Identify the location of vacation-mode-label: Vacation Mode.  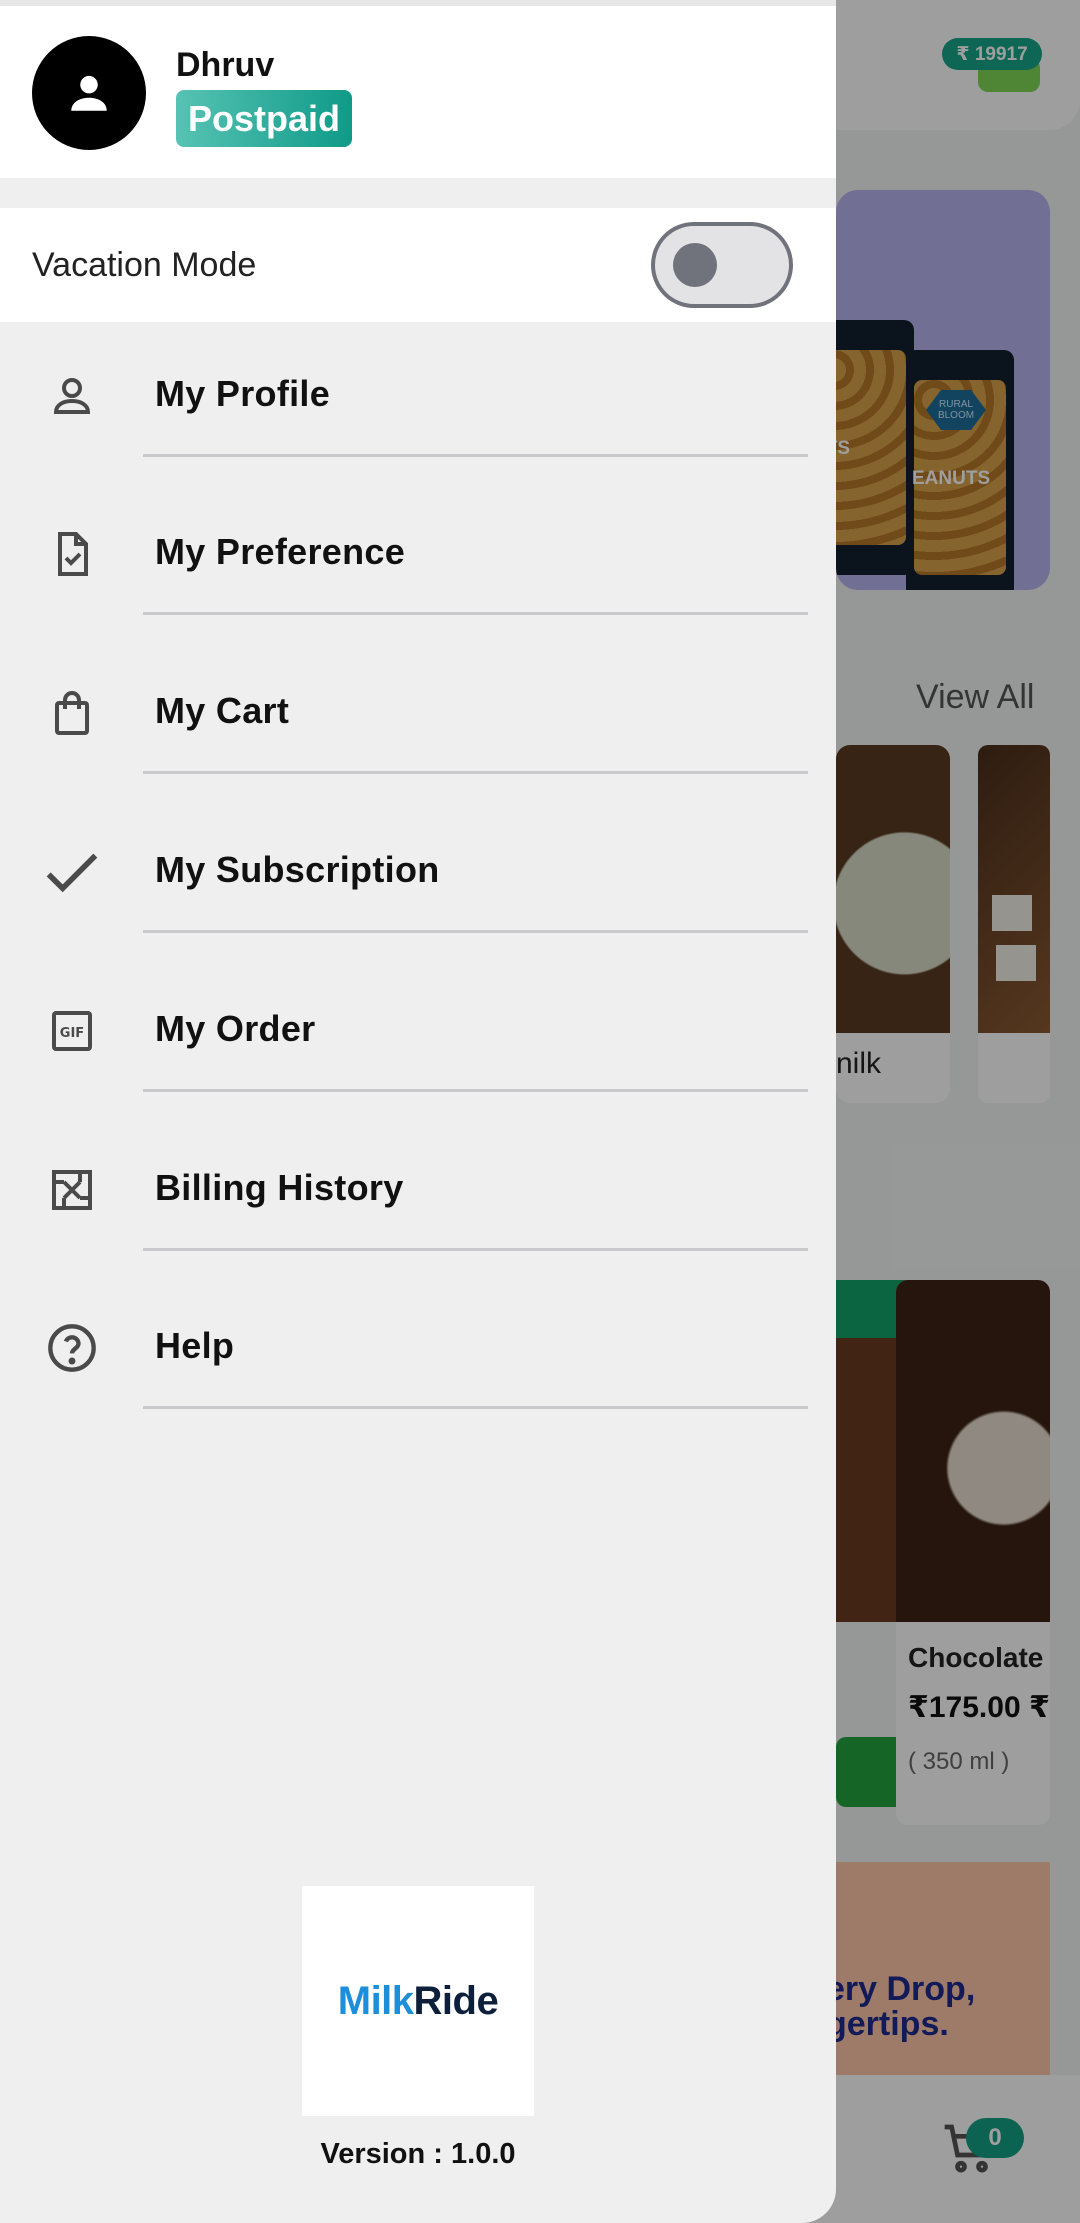
(144, 265).